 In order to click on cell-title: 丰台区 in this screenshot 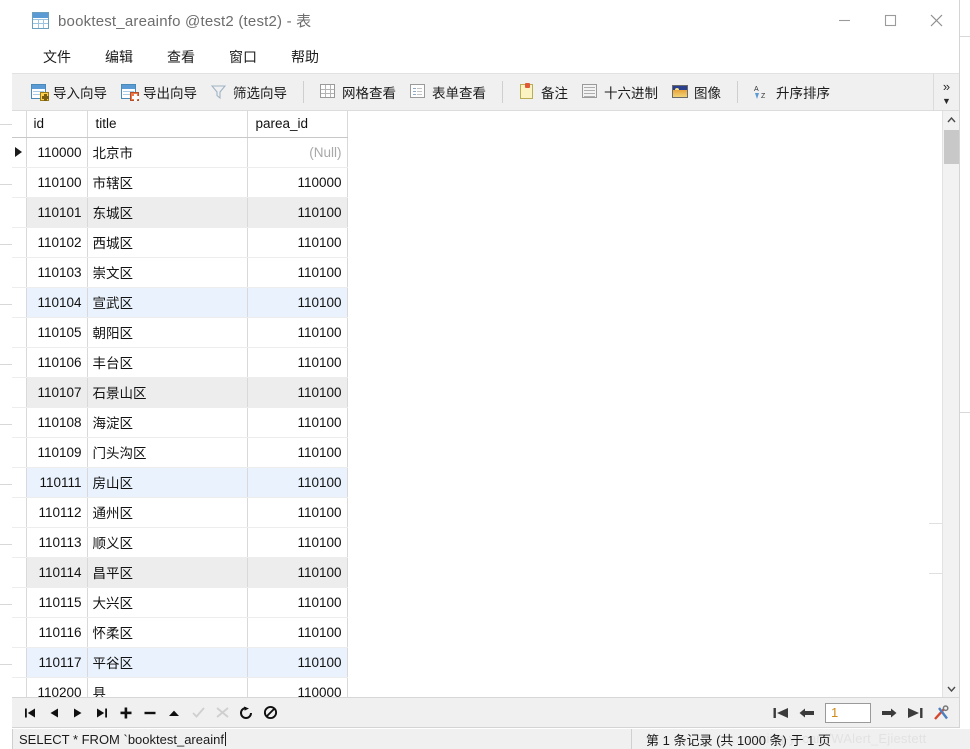, I will do `click(167, 362)`.